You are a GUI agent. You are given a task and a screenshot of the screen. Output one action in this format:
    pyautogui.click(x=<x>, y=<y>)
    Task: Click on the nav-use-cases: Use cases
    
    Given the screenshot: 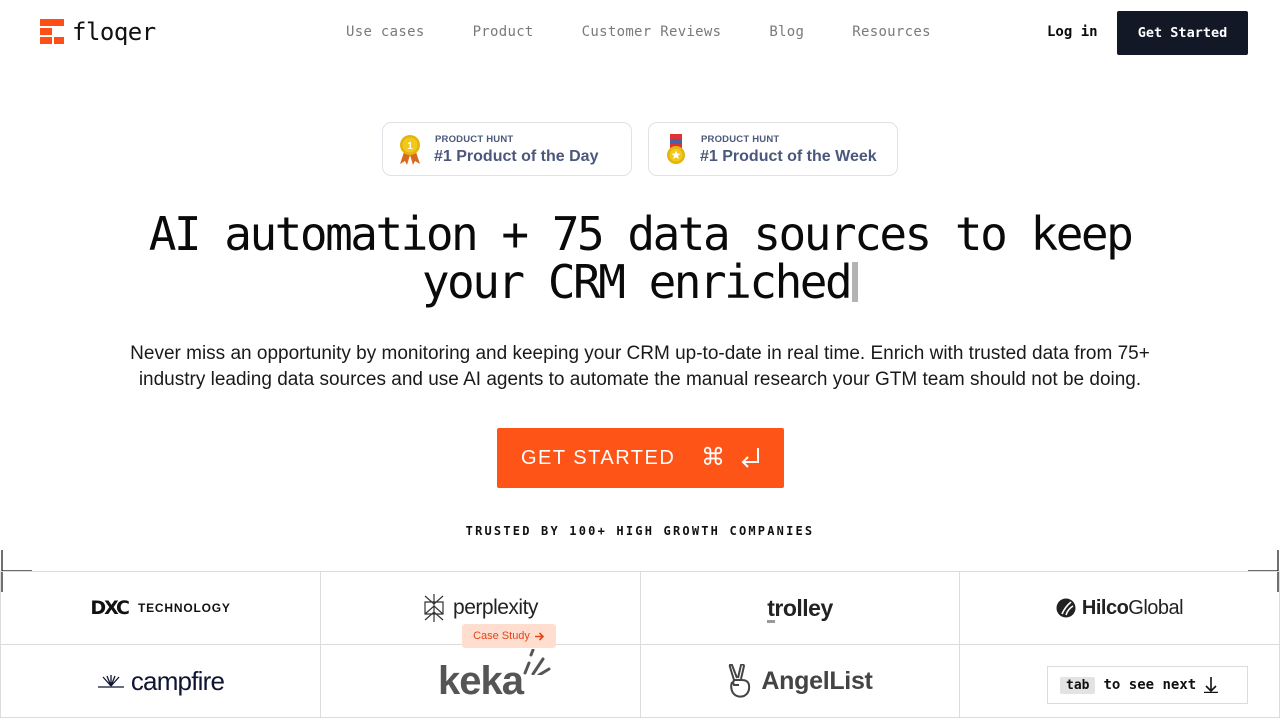 What is the action you would take?
    pyautogui.click(x=385, y=32)
    